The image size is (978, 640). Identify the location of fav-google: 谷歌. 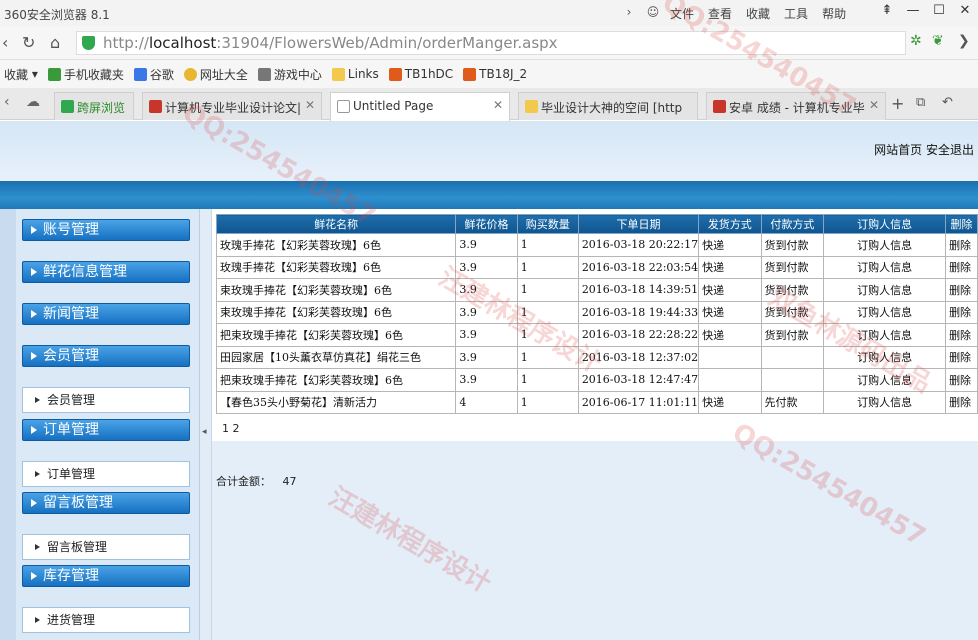
(153, 74).